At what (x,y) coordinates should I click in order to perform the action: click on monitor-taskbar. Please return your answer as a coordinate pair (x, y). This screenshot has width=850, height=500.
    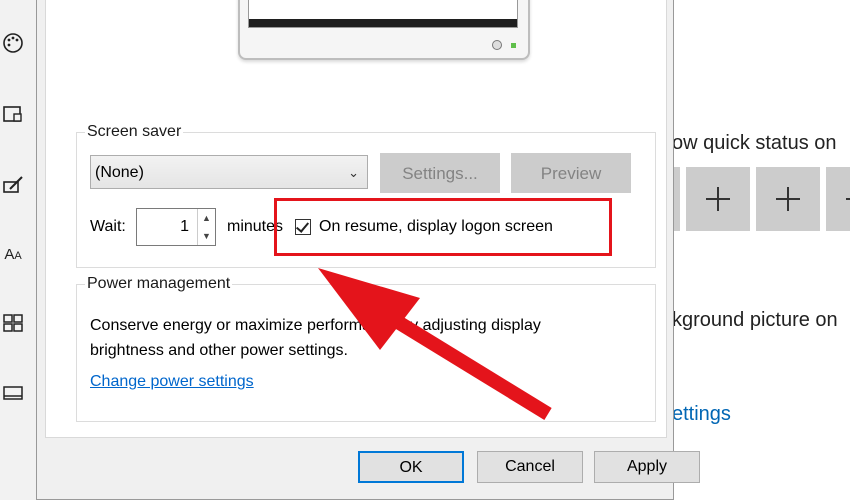
    Looking at the image, I should click on (383, 23).